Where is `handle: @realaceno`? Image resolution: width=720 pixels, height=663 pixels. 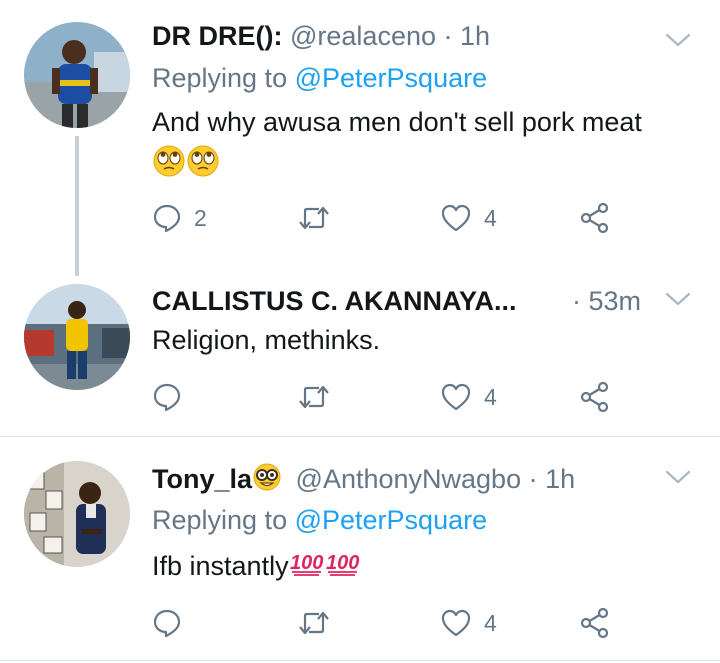
handle: @realaceno is located at coordinates (363, 36).